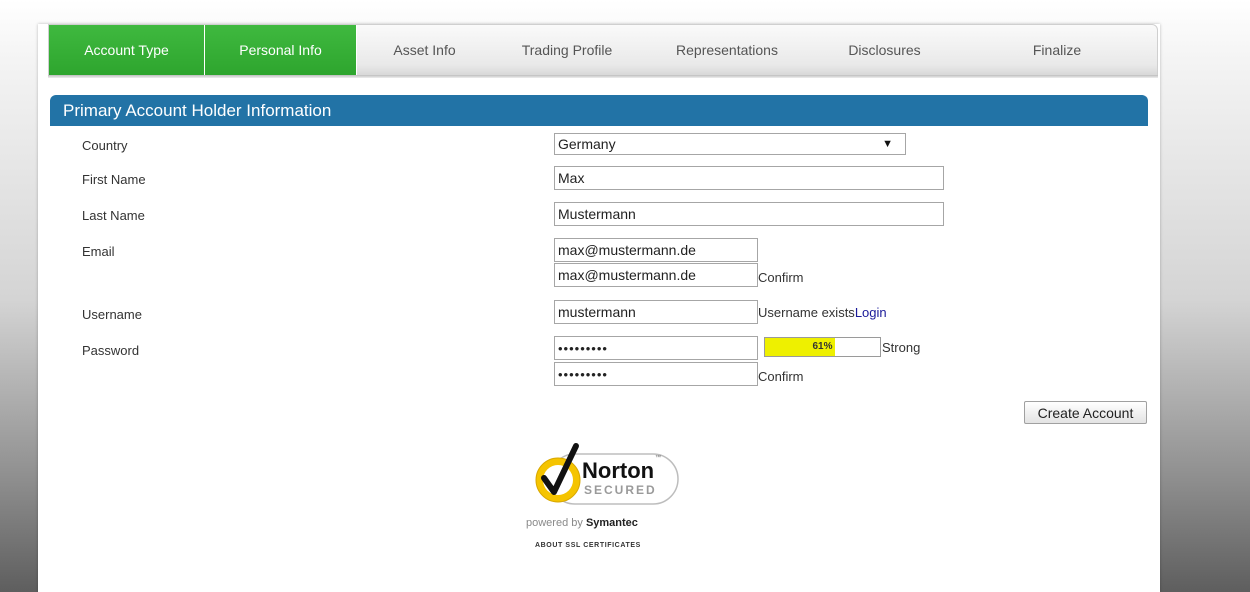 This screenshot has height=592, width=1250. What do you see at coordinates (113, 215) in the screenshot?
I see `last-name-label: Last Name` at bounding box center [113, 215].